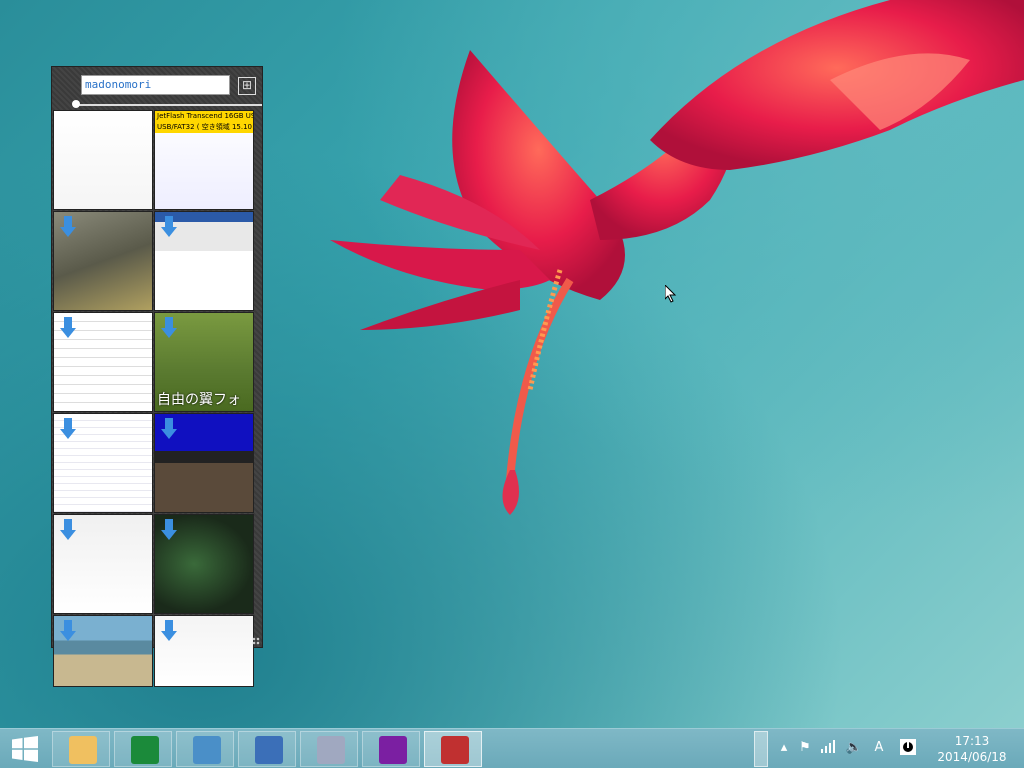 The width and height of the screenshot is (1024, 768). I want to click on clock-time: 17:13, so click(972, 741).